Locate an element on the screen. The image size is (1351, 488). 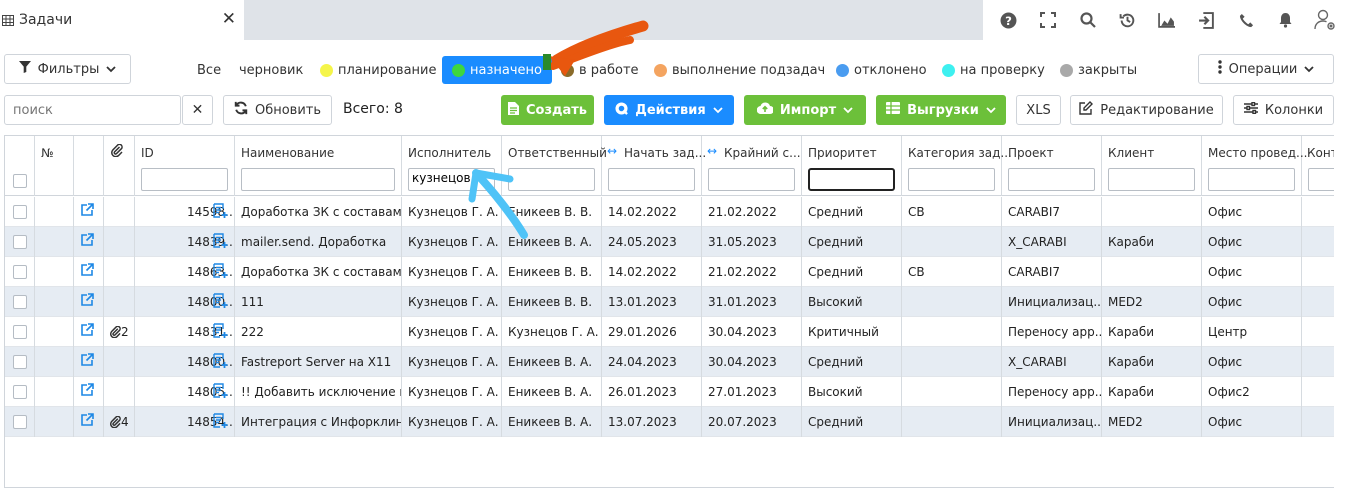
status-filter-rejected: отклонено is located at coordinates (881, 70).